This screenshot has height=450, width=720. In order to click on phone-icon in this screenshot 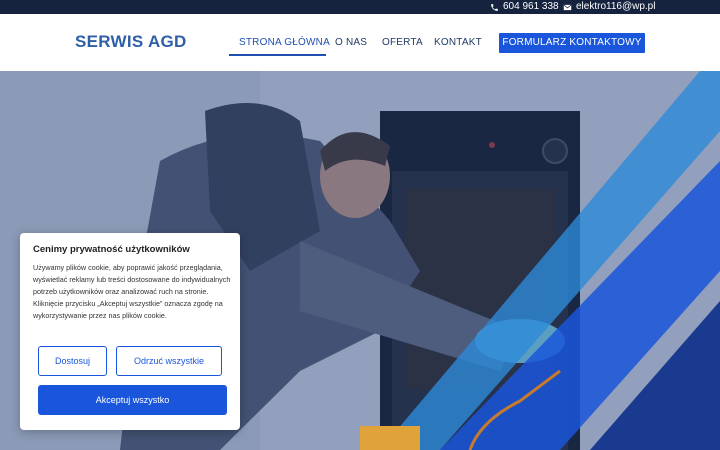, I will do `click(494, 7)`.